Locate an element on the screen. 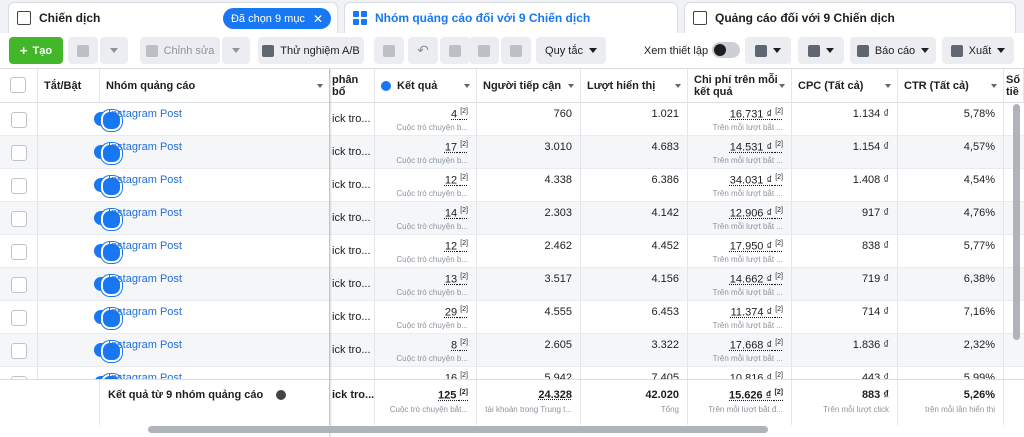 This screenshot has width=1024, height=437. duplicate-dropdown-button is located at coordinates (114, 50).